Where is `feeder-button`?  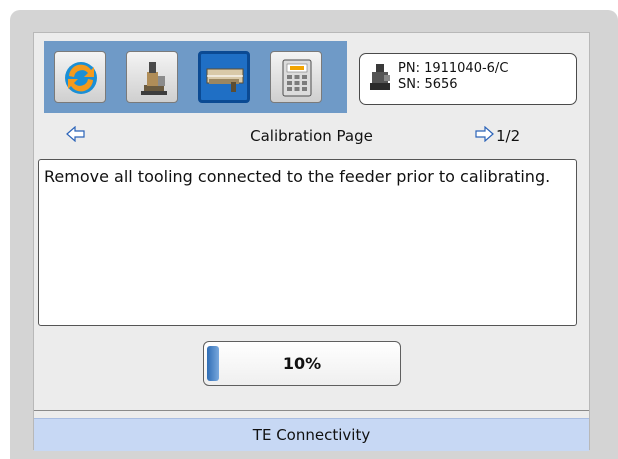 feeder-button is located at coordinates (152, 77).